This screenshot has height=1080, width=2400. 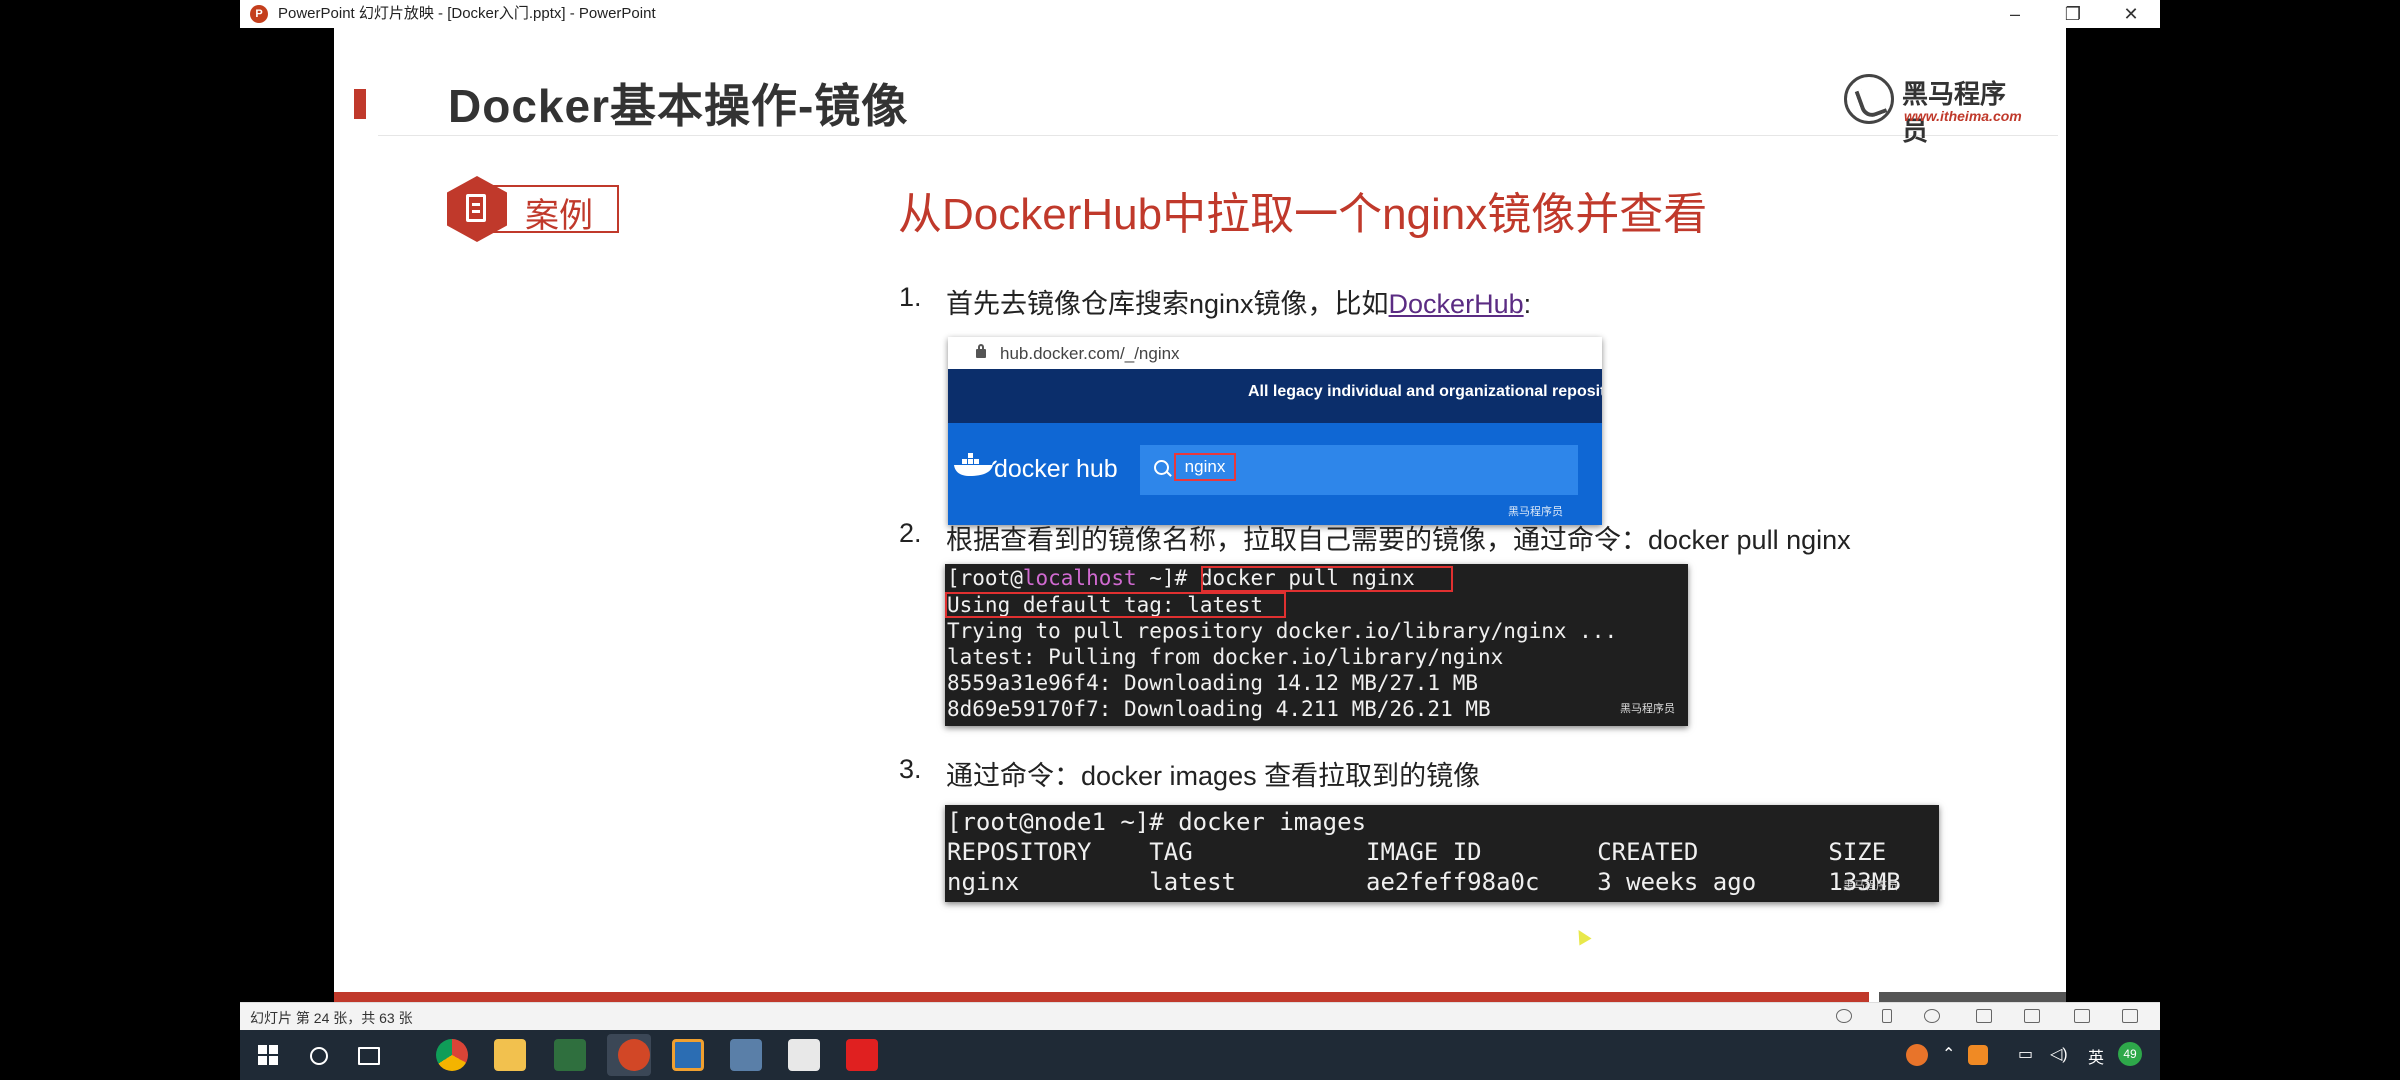 I want to click on slide-progress-bar, so click(x=1101, y=997).